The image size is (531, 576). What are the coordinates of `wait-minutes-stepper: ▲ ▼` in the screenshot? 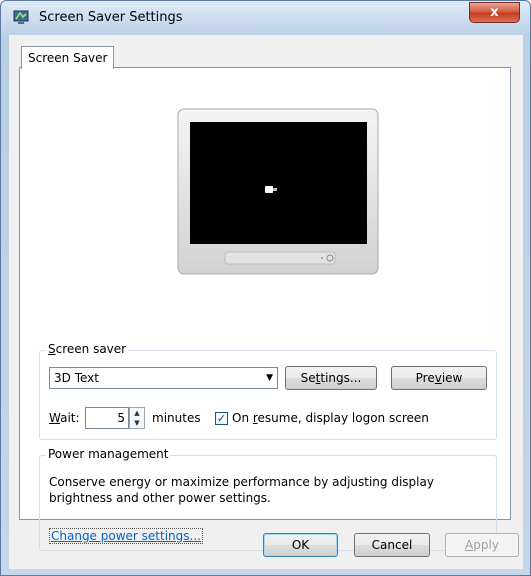 It's located at (137, 418).